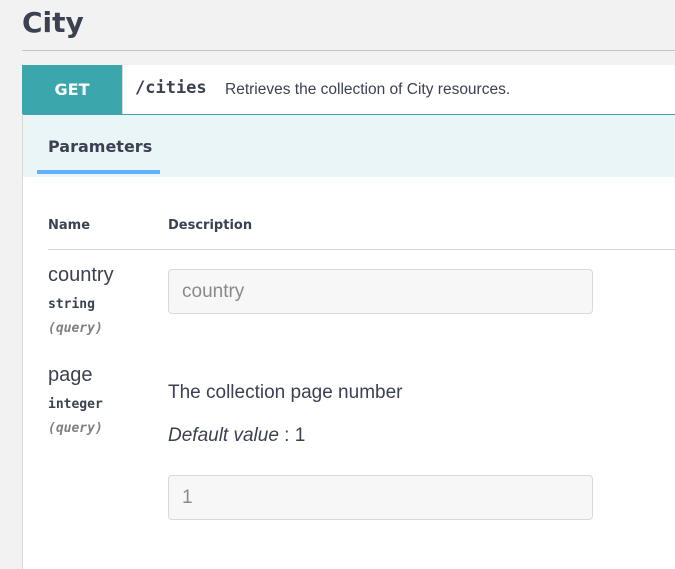 The image size is (675, 569). I want to click on param-name-country: country, so click(81, 275).